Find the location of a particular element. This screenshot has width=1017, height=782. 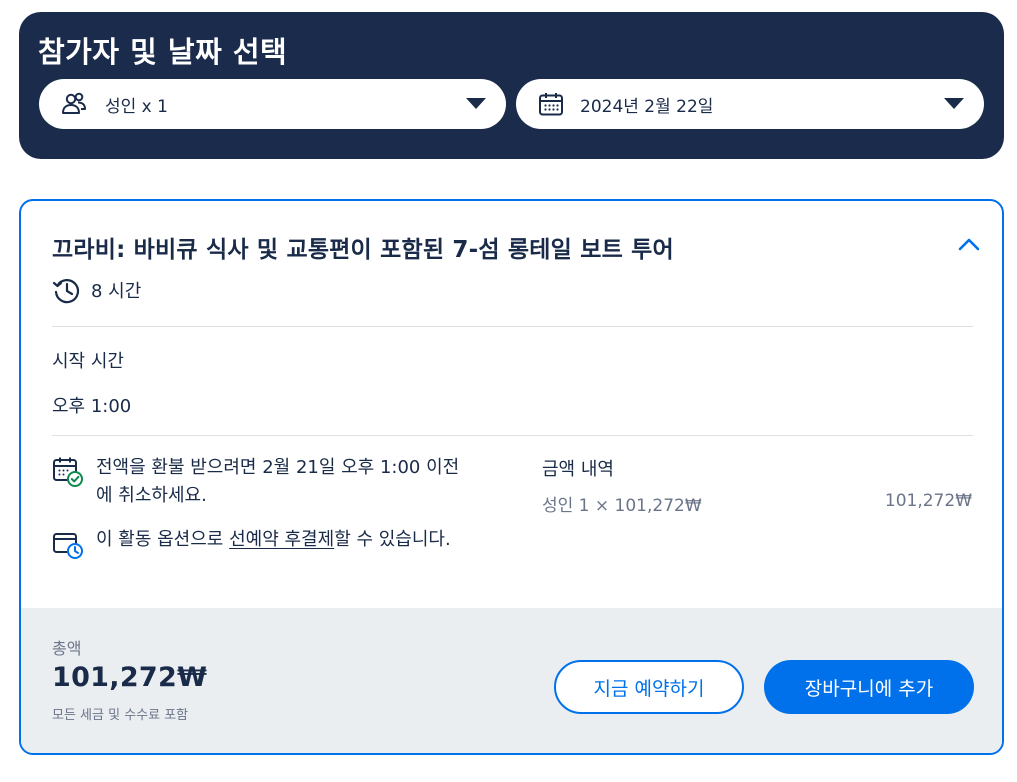

add-to-cart-button: 장바구니에 추가 is located at coordinates (869, 687).